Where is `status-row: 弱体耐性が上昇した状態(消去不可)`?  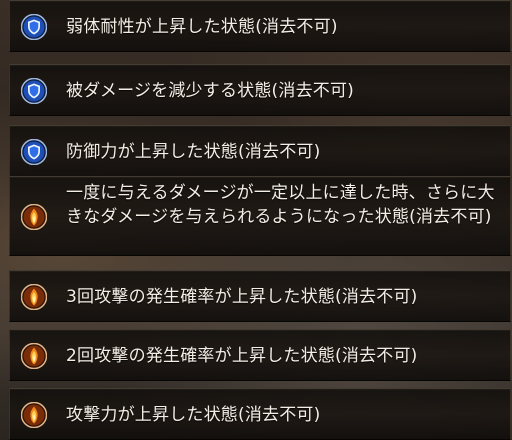 status-row: 弱体耐性が上昇した状態(消去不可) is located at coordinates (260, 26).